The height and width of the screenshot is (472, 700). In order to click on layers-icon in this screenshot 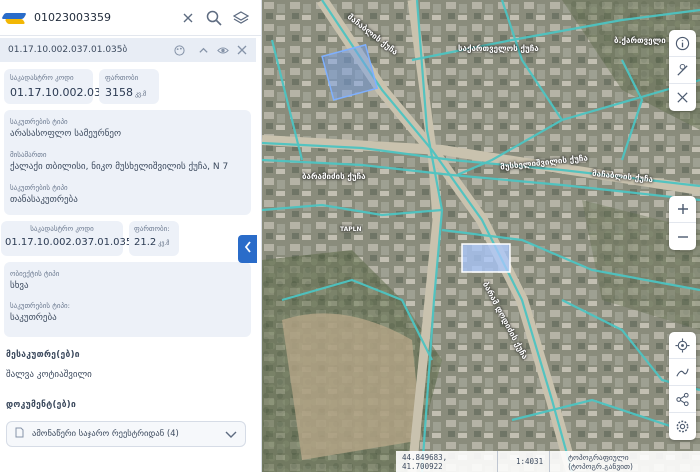, I will do `click(241, 18)`.